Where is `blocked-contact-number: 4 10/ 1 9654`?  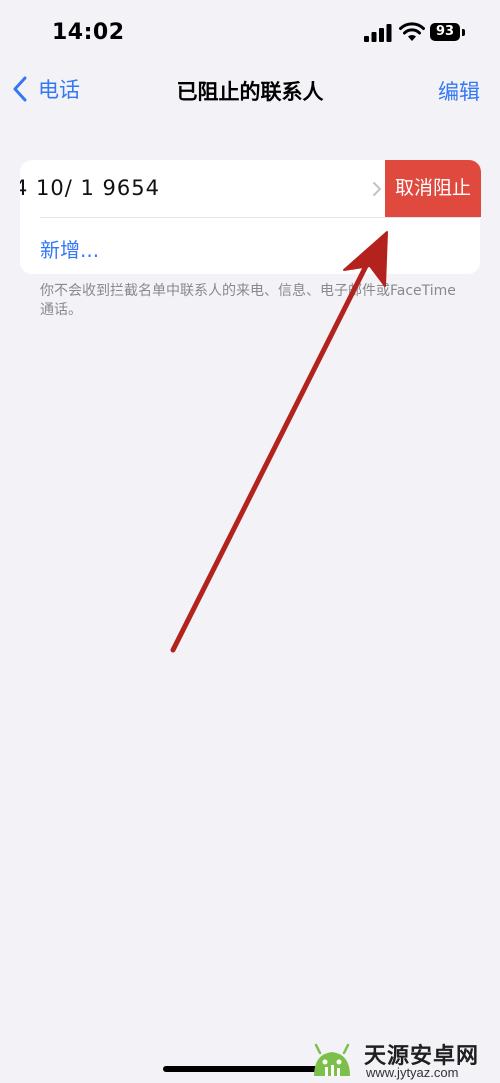 blocked-contact-number: 4 10/ 1 9654 is located at coordinates (90, 188).